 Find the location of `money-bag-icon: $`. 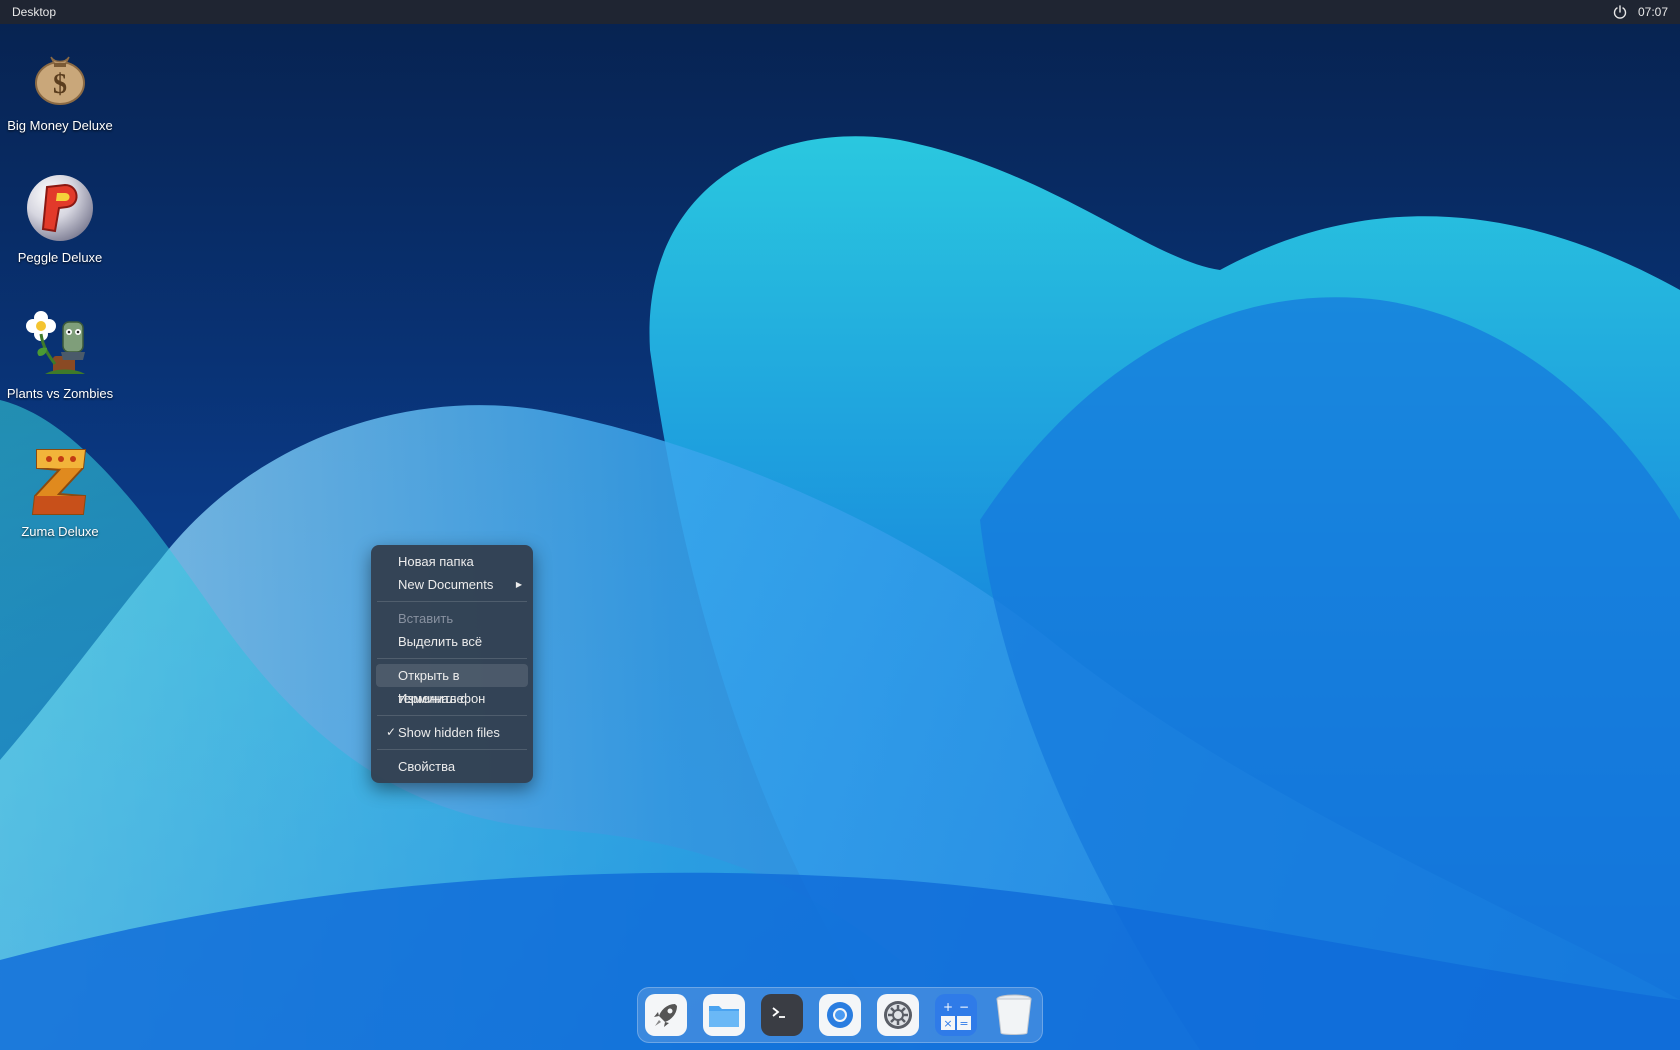

money-bag-icon: $ is located at coordinates (60, 80).